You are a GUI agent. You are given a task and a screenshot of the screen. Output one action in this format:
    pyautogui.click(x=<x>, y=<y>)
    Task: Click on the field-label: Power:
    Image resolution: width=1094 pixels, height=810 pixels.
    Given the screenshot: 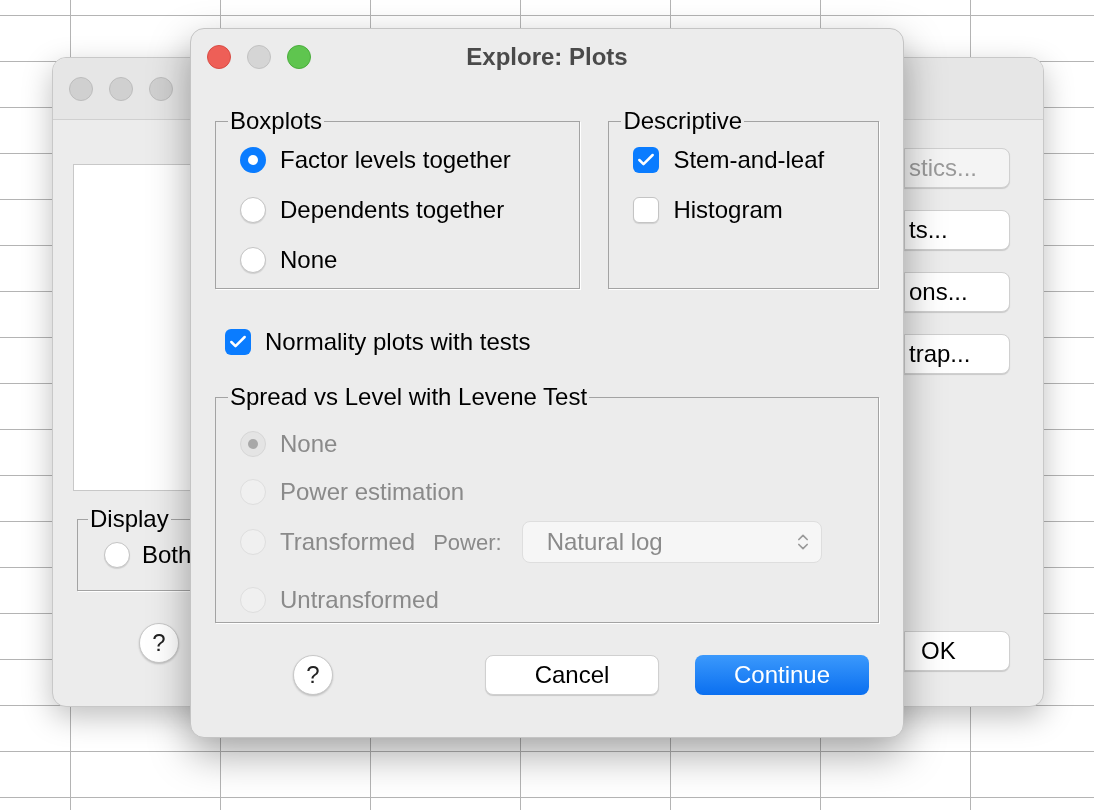 What is the action you would take?
    pyautogui.click(x=467, y=542)
    